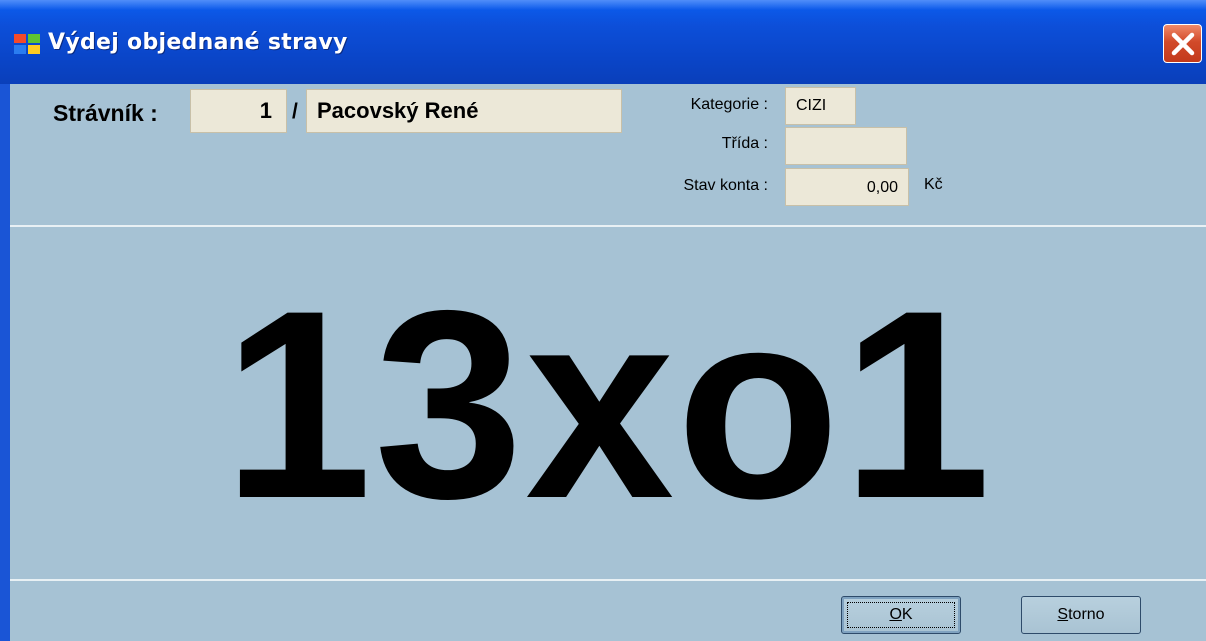 The width and height of the screenshot is (1206, 641). I want to click on class-field, so click(846, 146).